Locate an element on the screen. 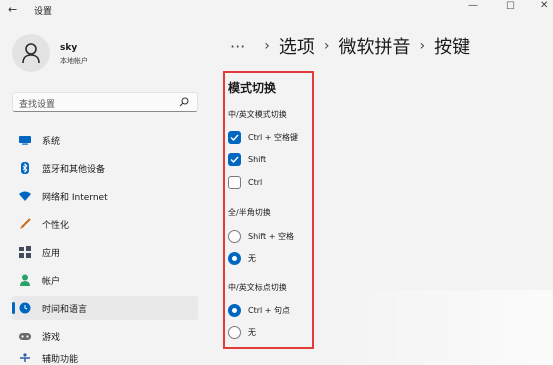 The width and height of the screenshot is (553, 365). sidebar-item-accessibility: 辅助功能 is located at coordinates (105, 358).